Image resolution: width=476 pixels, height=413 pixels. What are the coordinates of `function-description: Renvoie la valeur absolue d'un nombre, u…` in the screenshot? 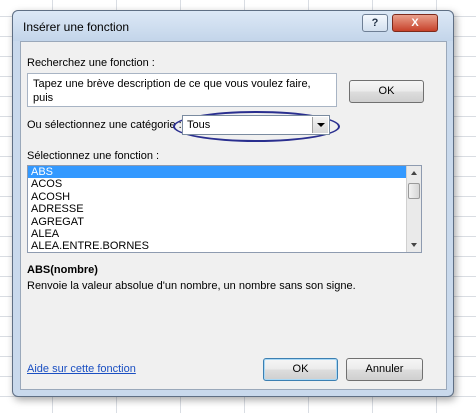 It's located at (191, 286).